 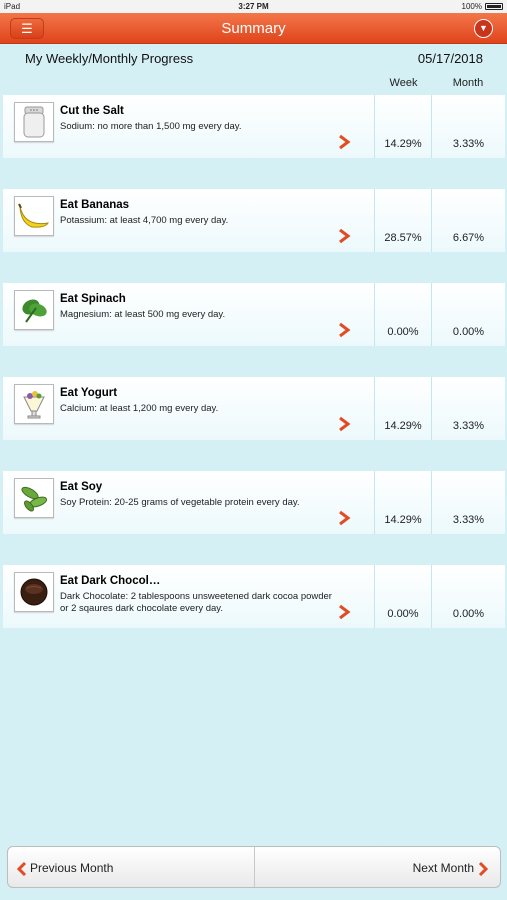 I want to click on goal-title: Eat Bananas, so click(x=95, y=205).